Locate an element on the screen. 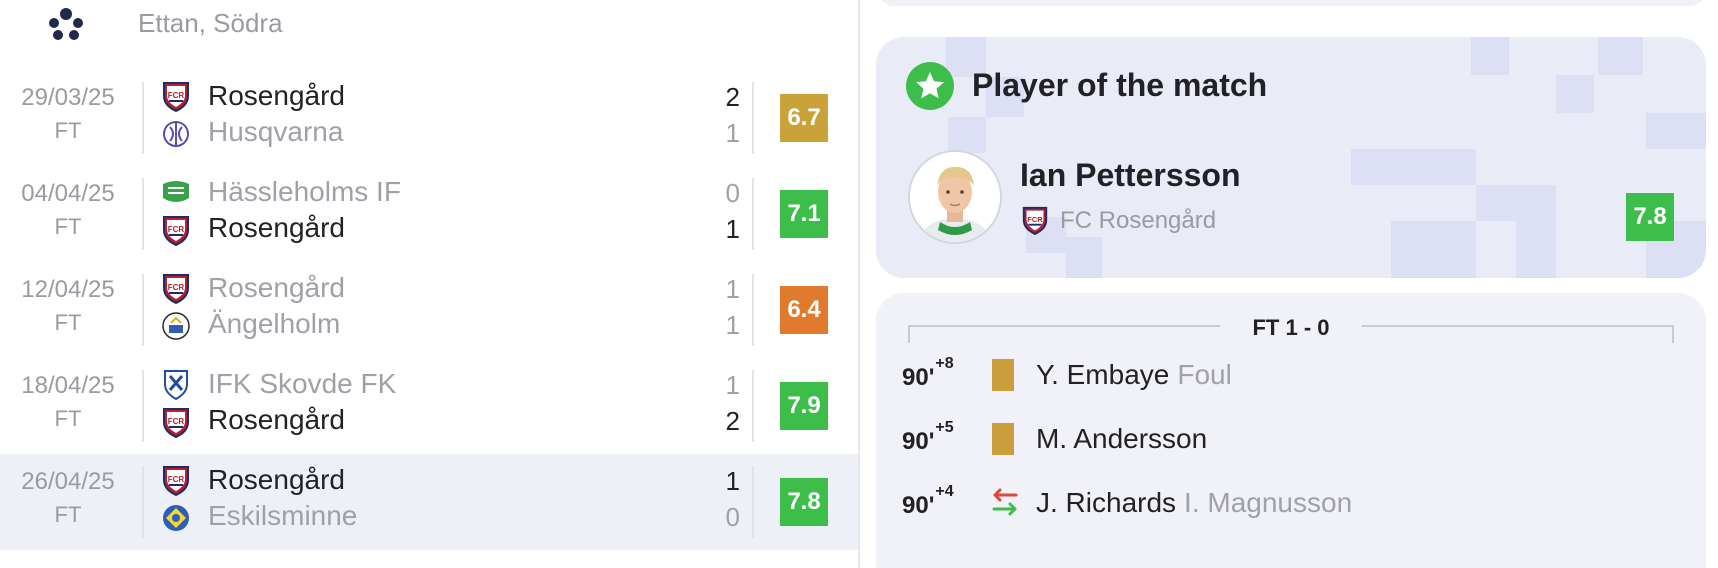  event-player: Y. Embaye Foul is located at coordinates (1134, 374).